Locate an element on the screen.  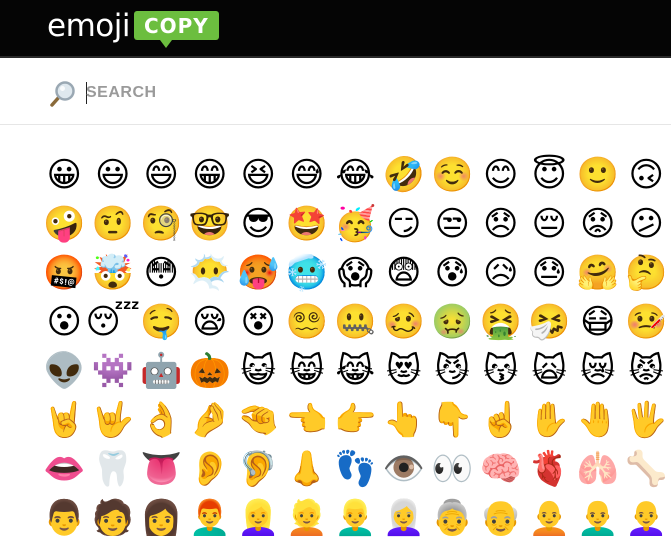
emoji-cell: 😓 is located at coordinates (549, 272).